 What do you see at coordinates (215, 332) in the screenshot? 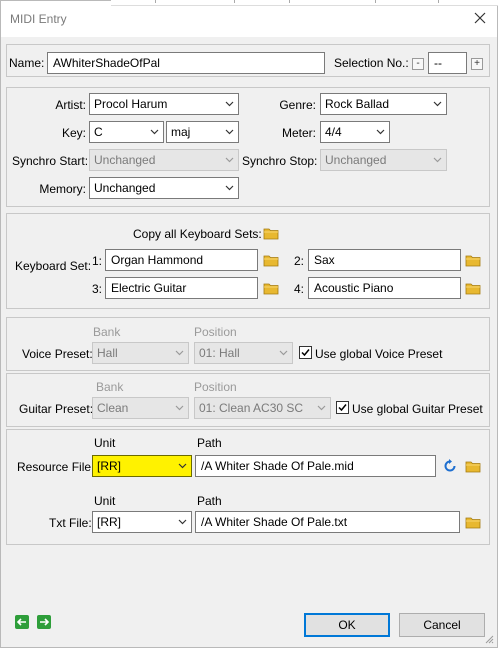
I see `voice-position-header: Position` at bounding box center [215, 332].